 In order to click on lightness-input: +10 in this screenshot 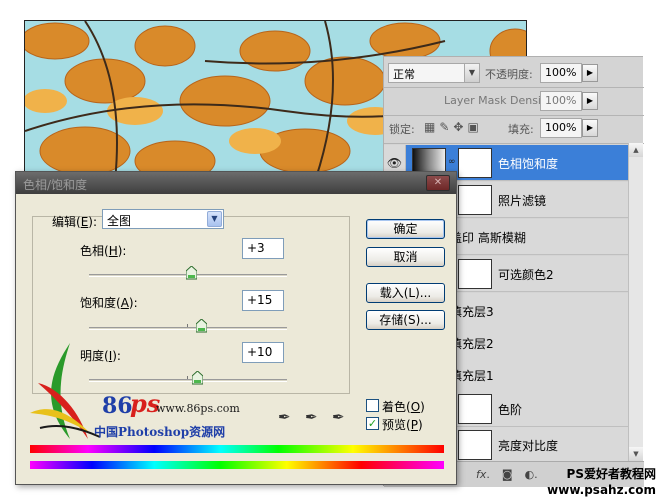, I will do `click(263, 352)`.